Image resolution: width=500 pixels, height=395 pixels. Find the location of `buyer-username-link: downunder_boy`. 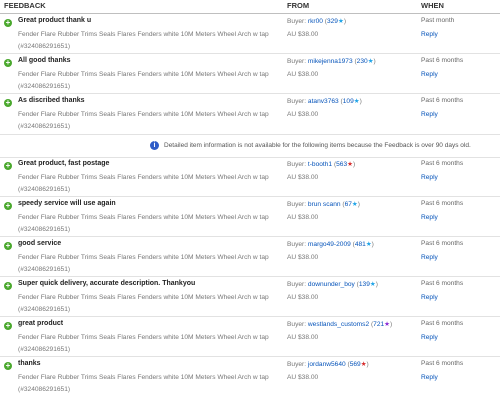

buyer-username-link: downunder_boy is located at coordinates (331, 284).